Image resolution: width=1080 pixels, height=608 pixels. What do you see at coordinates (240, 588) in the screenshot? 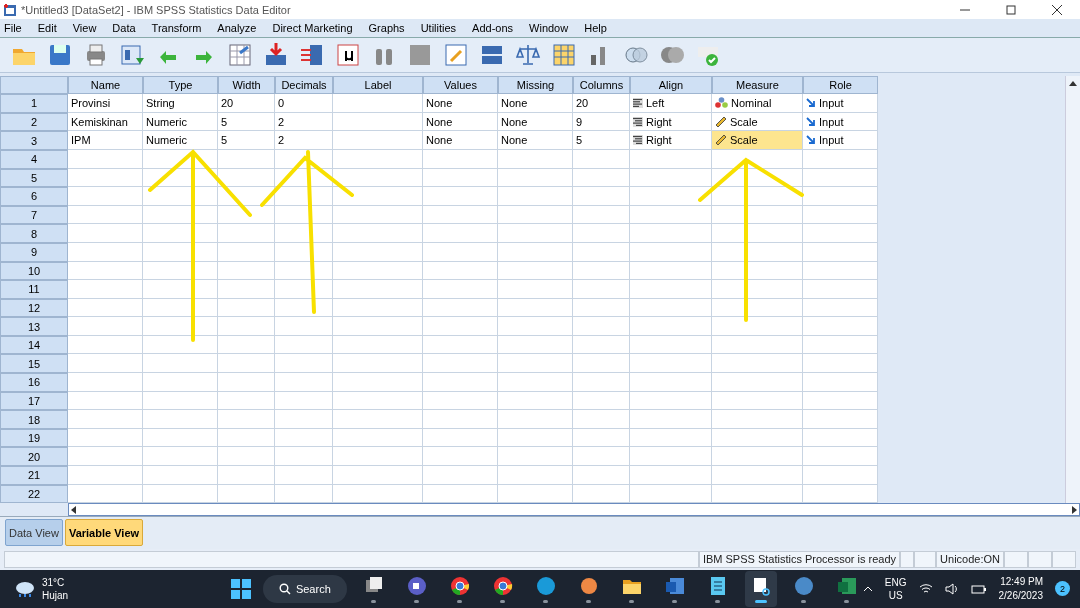
I see `windows-start-icon` at bounding box center [240, 588].